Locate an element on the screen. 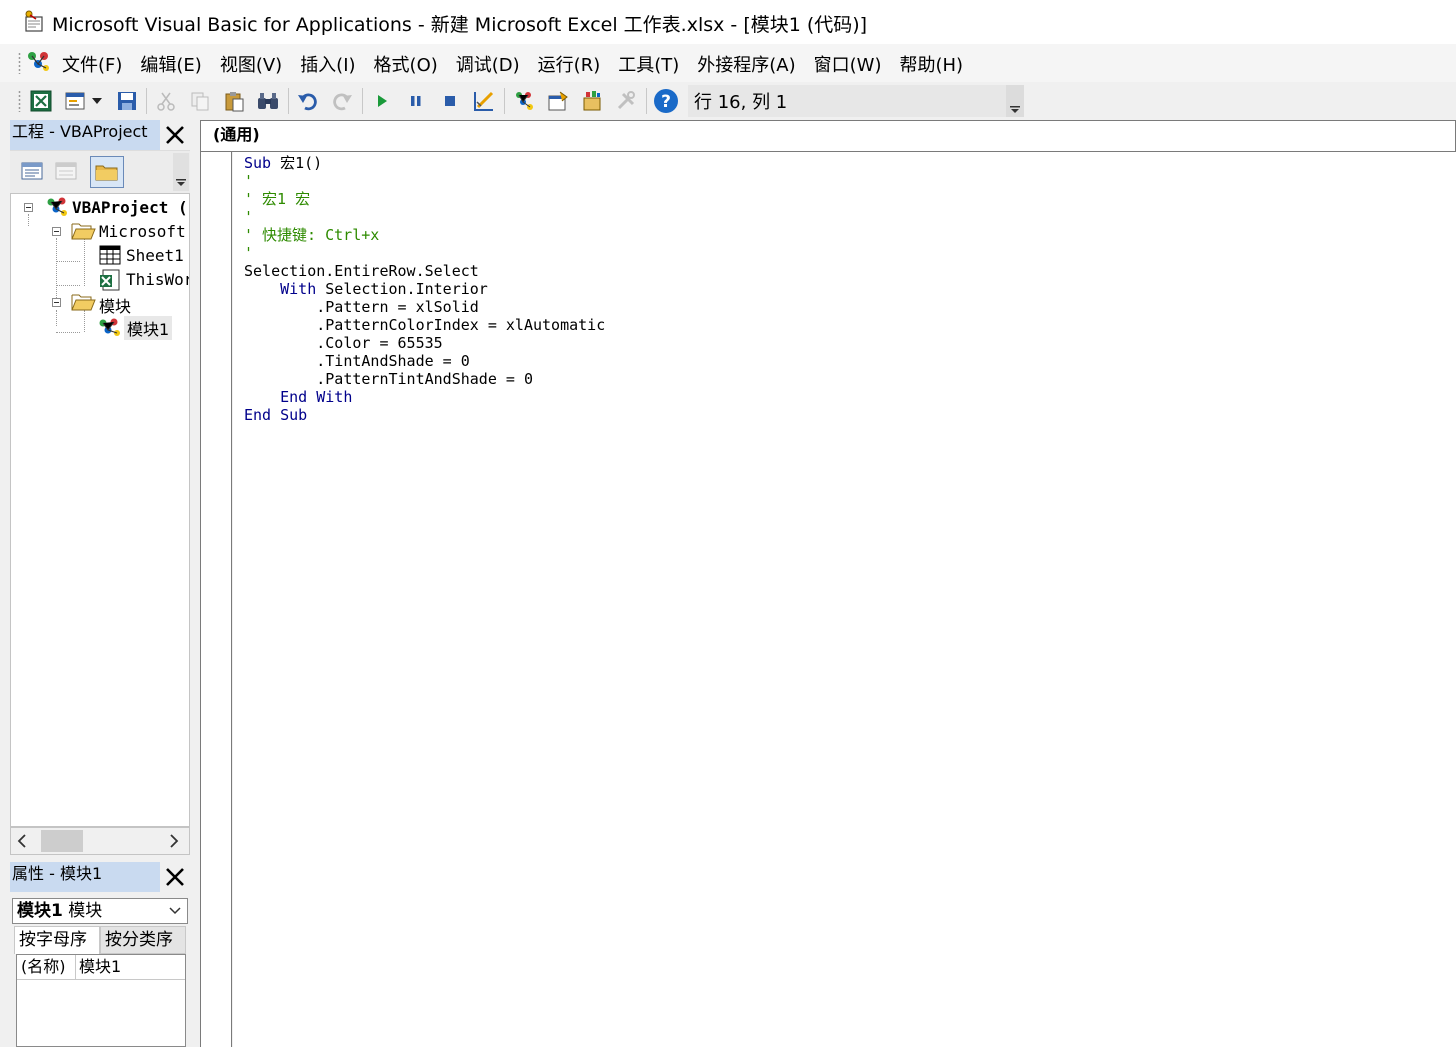  object-browser-button is located at coordinates (592, 101).